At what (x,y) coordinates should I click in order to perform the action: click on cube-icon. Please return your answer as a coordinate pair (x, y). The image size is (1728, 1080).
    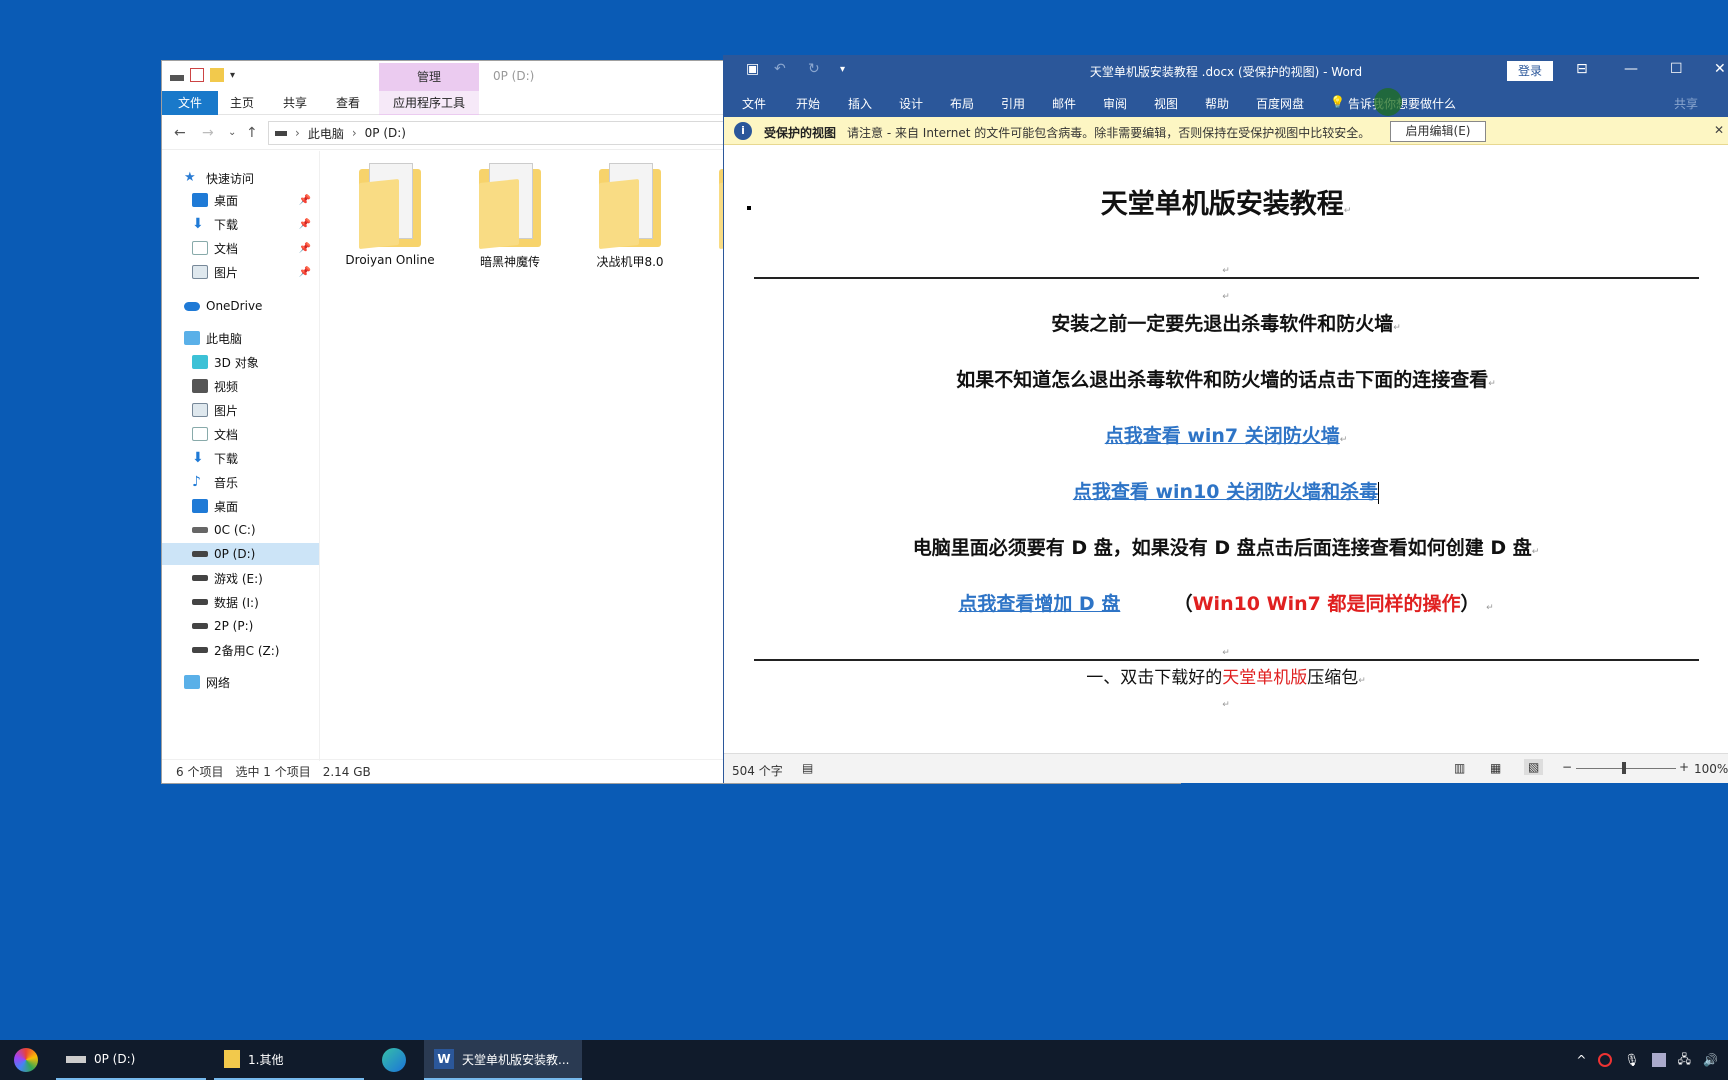
    Looking at the image, I should click on (200, 362).